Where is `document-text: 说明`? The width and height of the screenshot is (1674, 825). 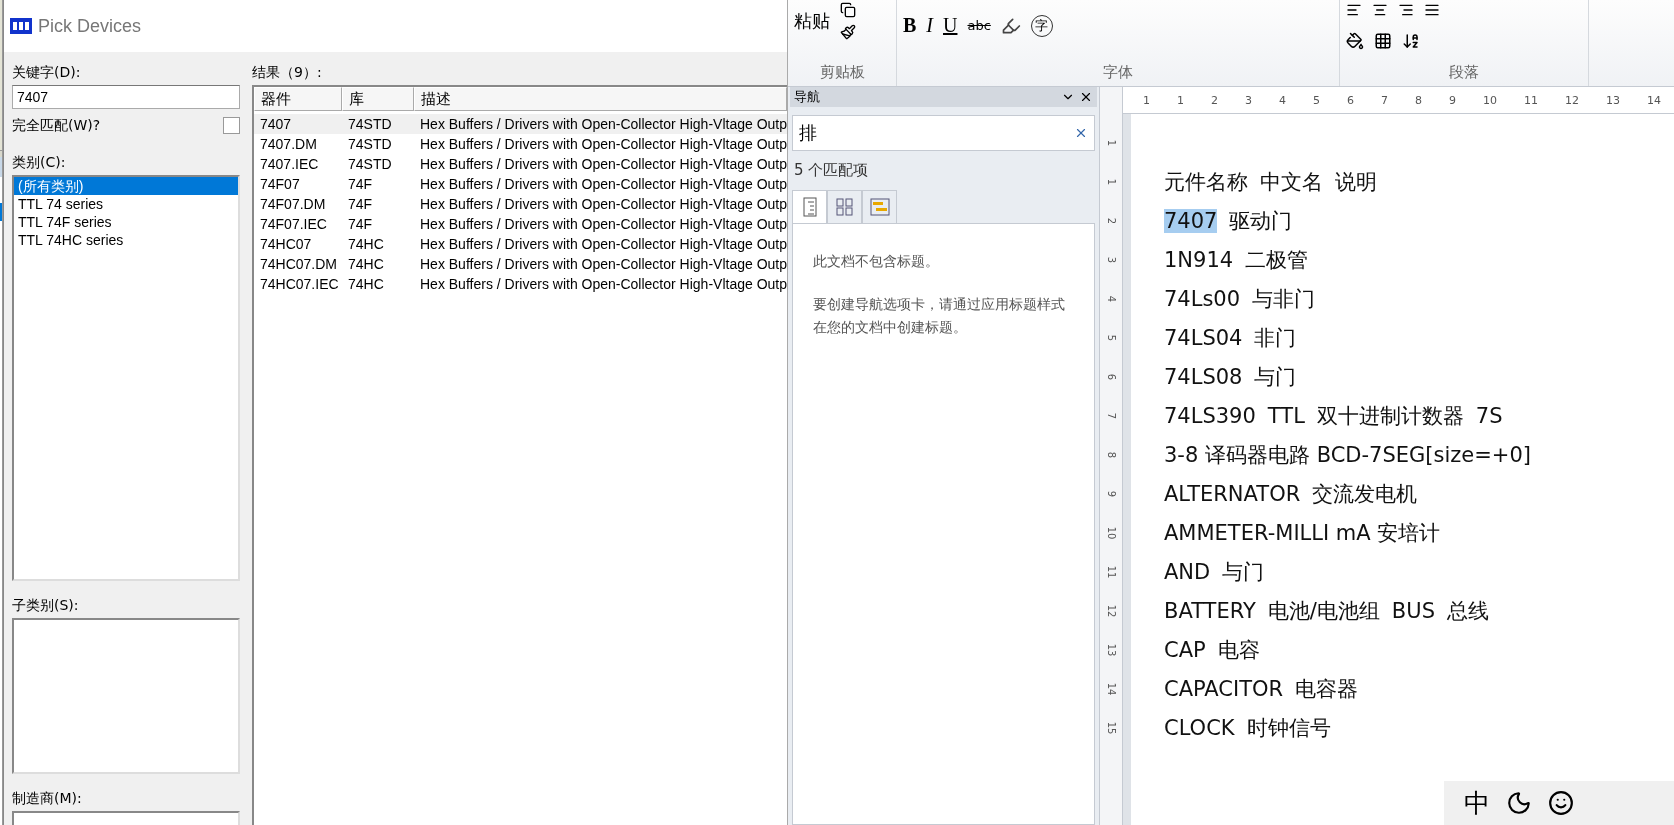
document-text: 说明 is located at coordinates (1356, 182).